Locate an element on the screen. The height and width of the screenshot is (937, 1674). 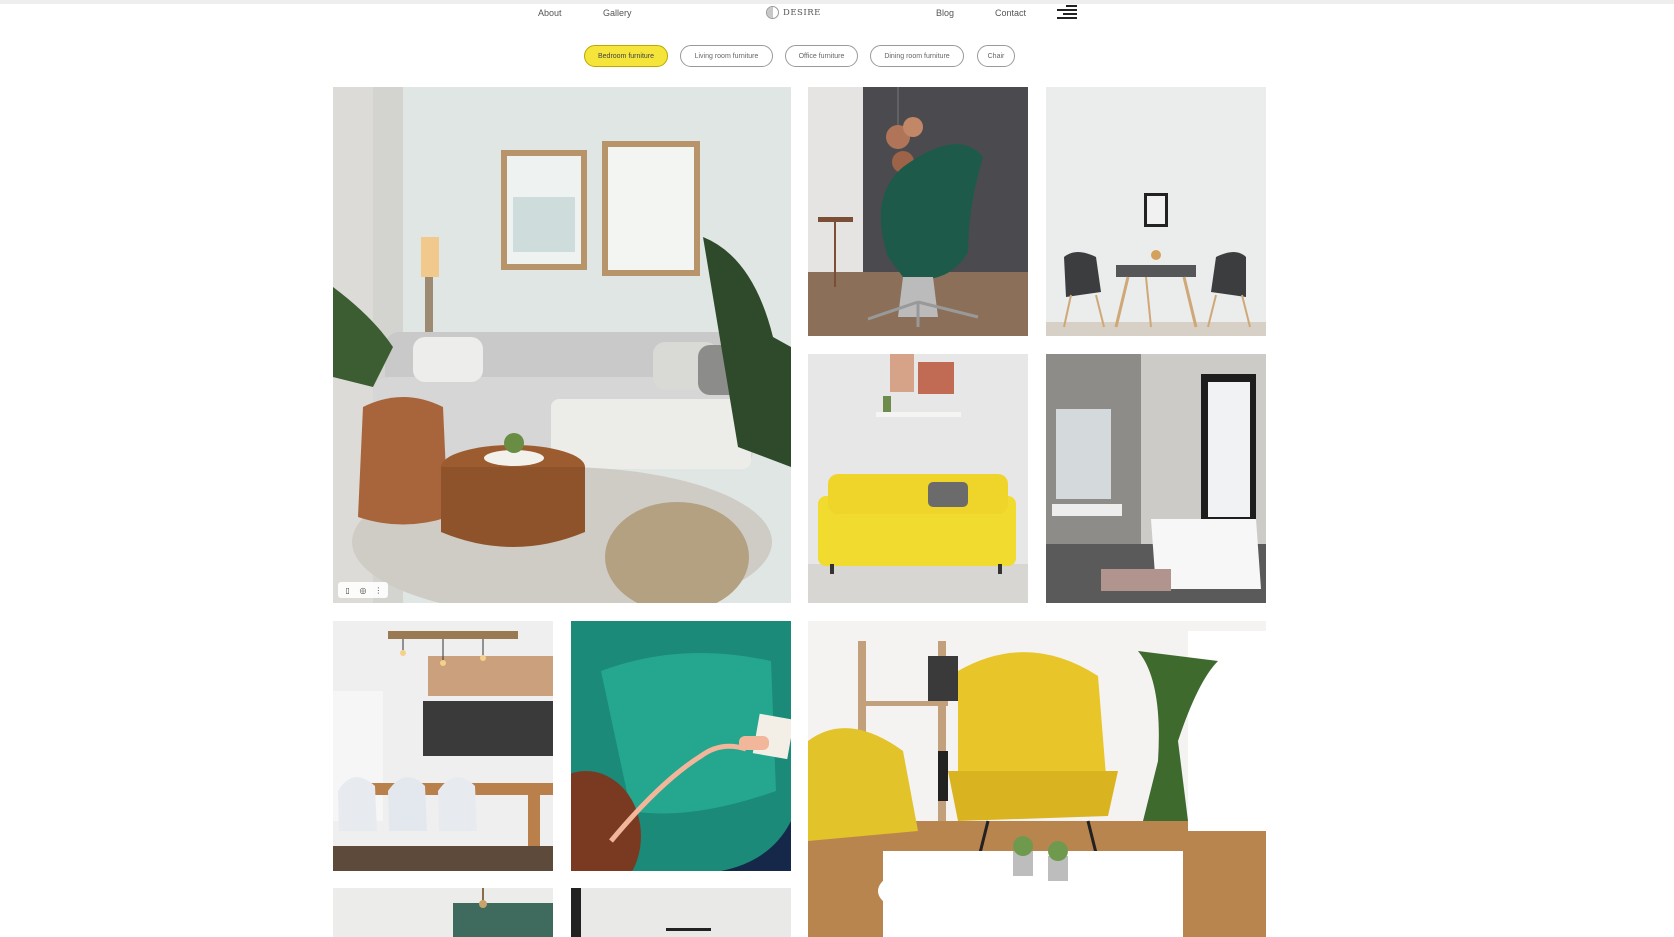
nav-gallery-link: Gallery is located at coordinates (617, 13).